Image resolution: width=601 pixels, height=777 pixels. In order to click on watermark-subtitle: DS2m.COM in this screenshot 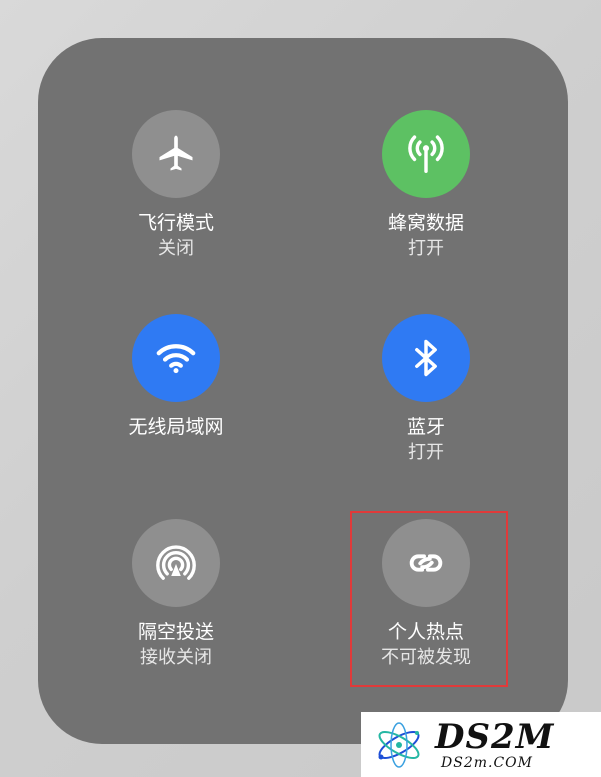, I will do `click(487, 762)`.